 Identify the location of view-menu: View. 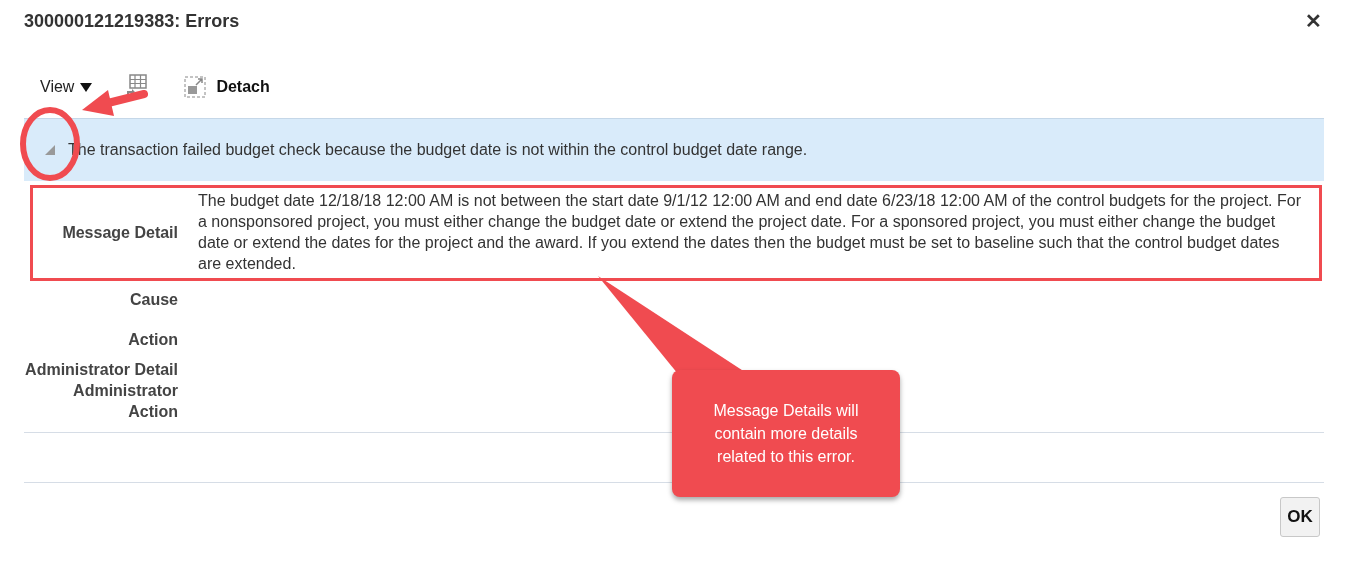
(66, 87).